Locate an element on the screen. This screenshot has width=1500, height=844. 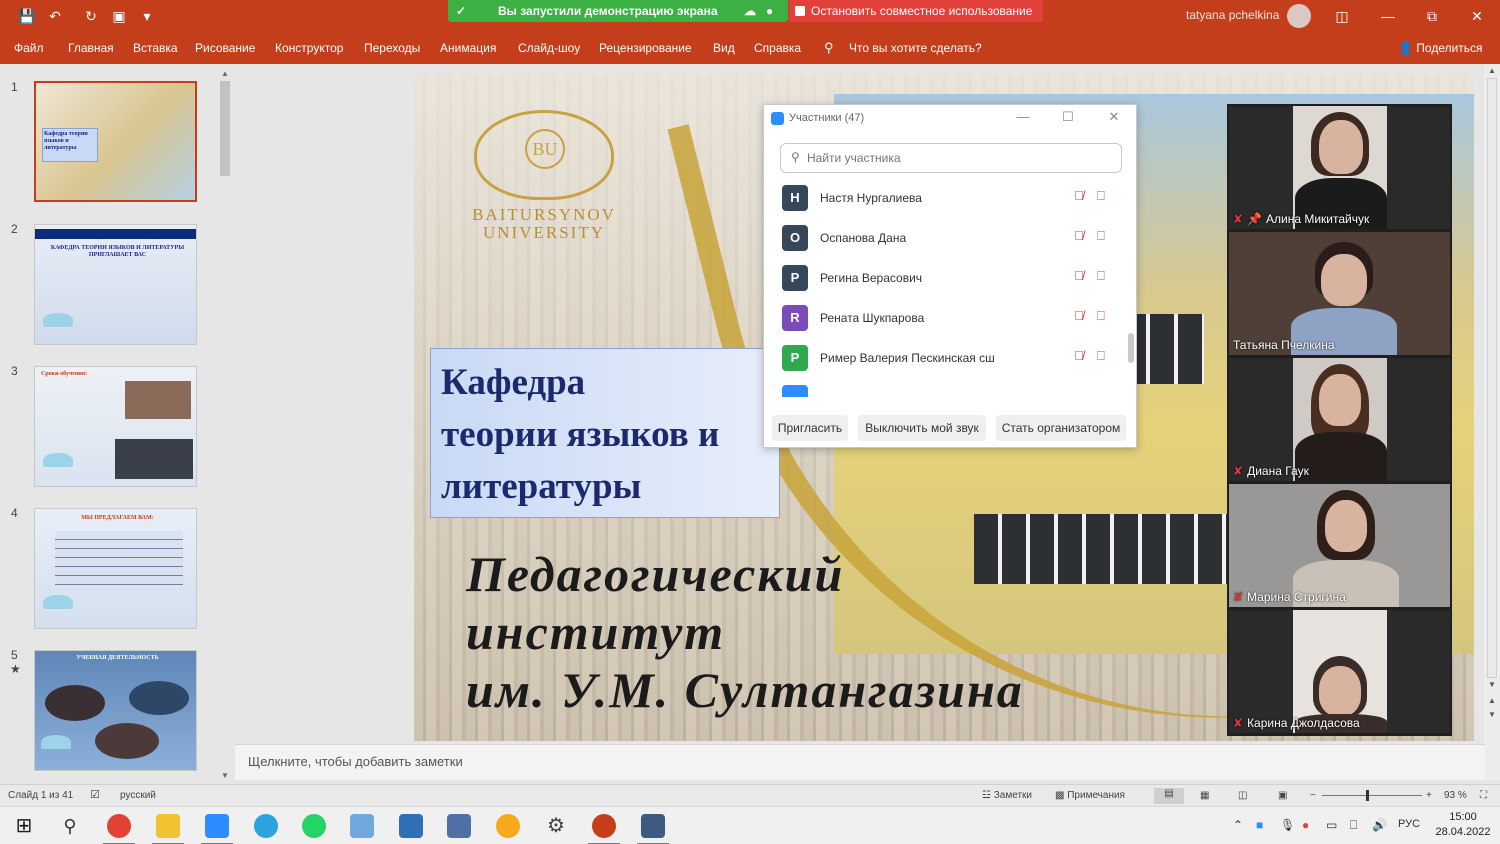
input-language: РУС is located at coordinates (1409, 824).